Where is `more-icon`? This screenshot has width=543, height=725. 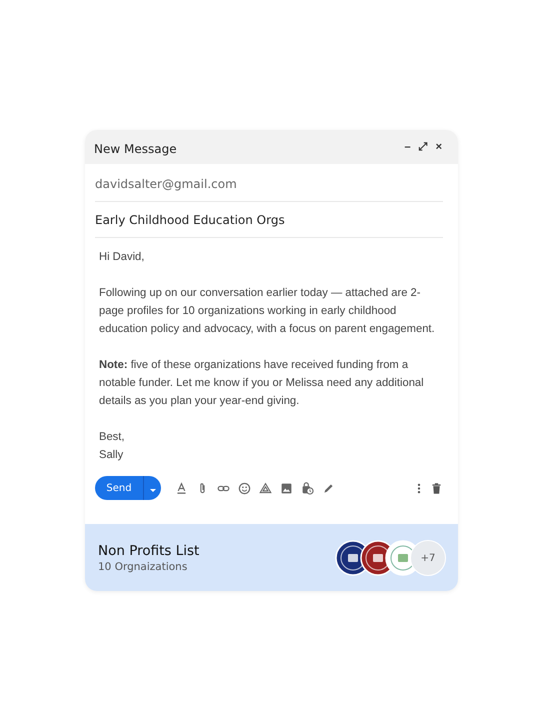 more-icon is located at coordinates (419, 488).